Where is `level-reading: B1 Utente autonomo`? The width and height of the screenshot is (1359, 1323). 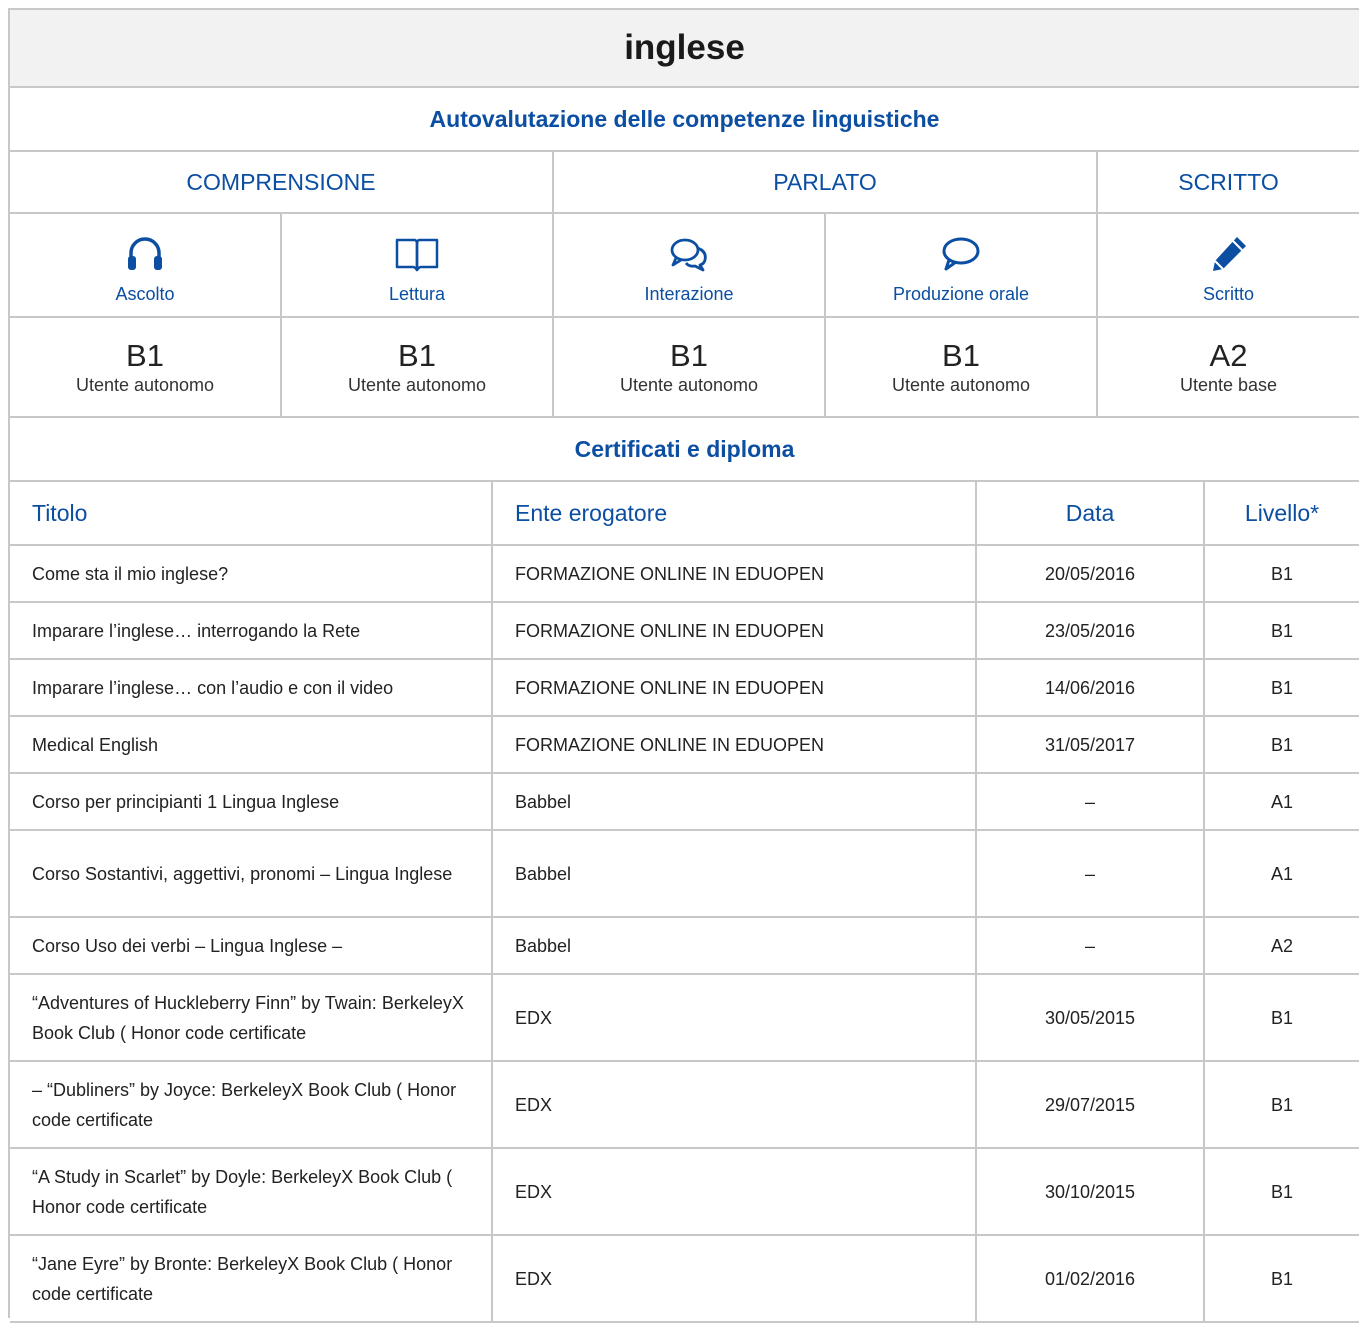
level-reading: B1 Utente autonomo is located at coordinates (418, 367).